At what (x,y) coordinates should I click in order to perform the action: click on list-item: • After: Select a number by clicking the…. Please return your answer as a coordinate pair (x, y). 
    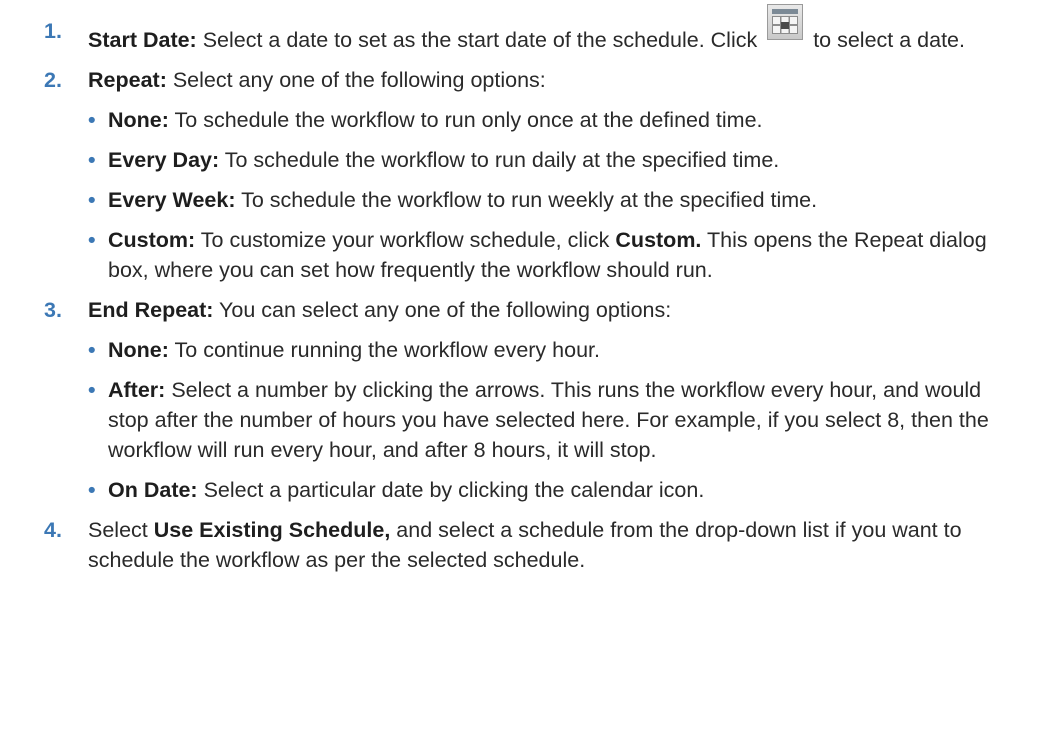
    Looking at the image, I should click on (521, 420).